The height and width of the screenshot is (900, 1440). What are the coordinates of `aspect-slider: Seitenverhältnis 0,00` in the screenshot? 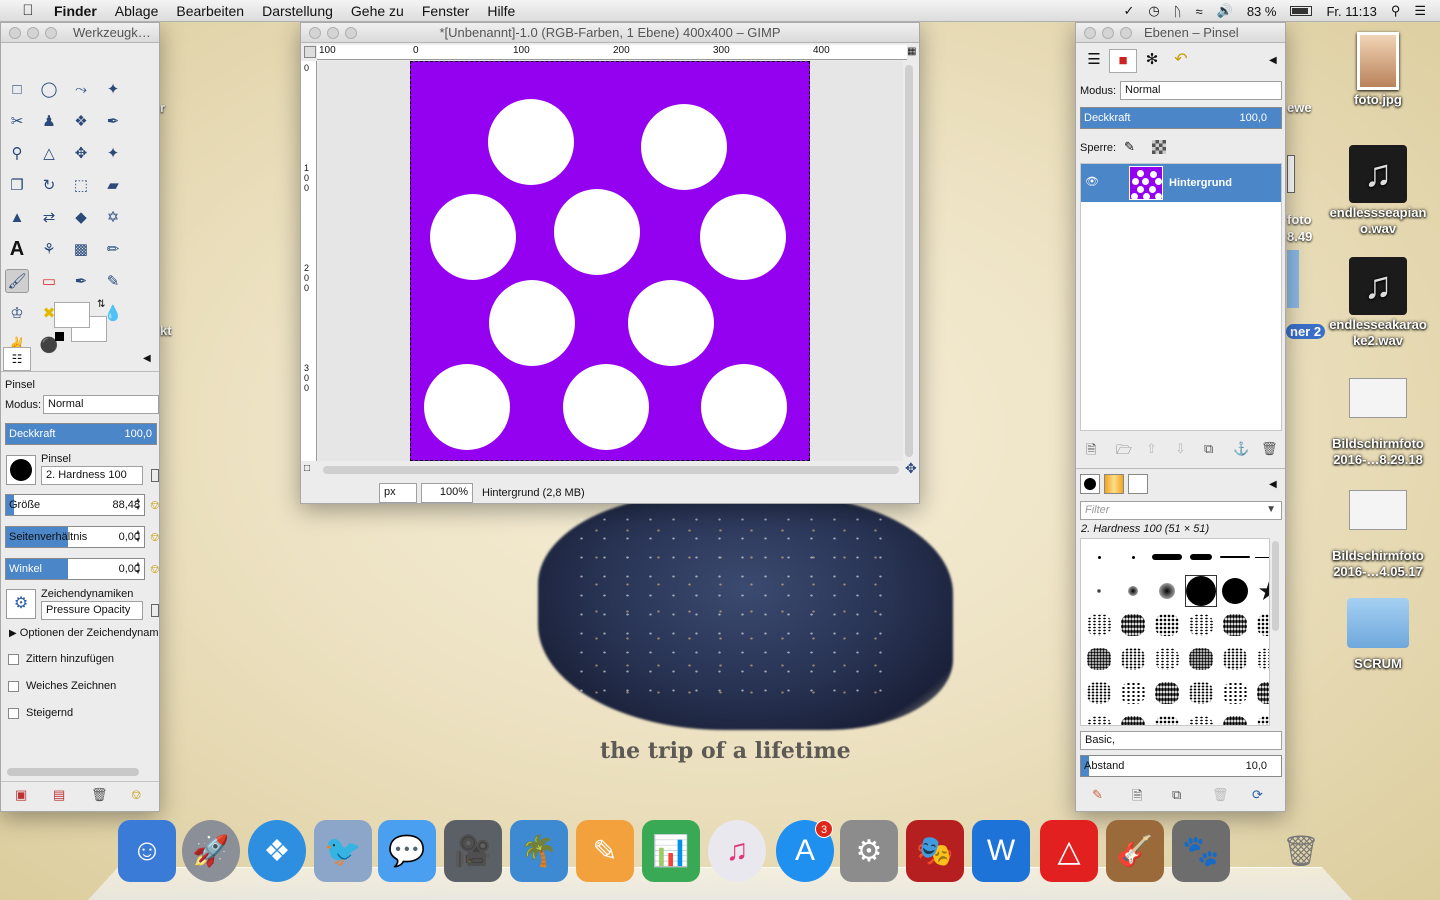 It's located at (75, 537).